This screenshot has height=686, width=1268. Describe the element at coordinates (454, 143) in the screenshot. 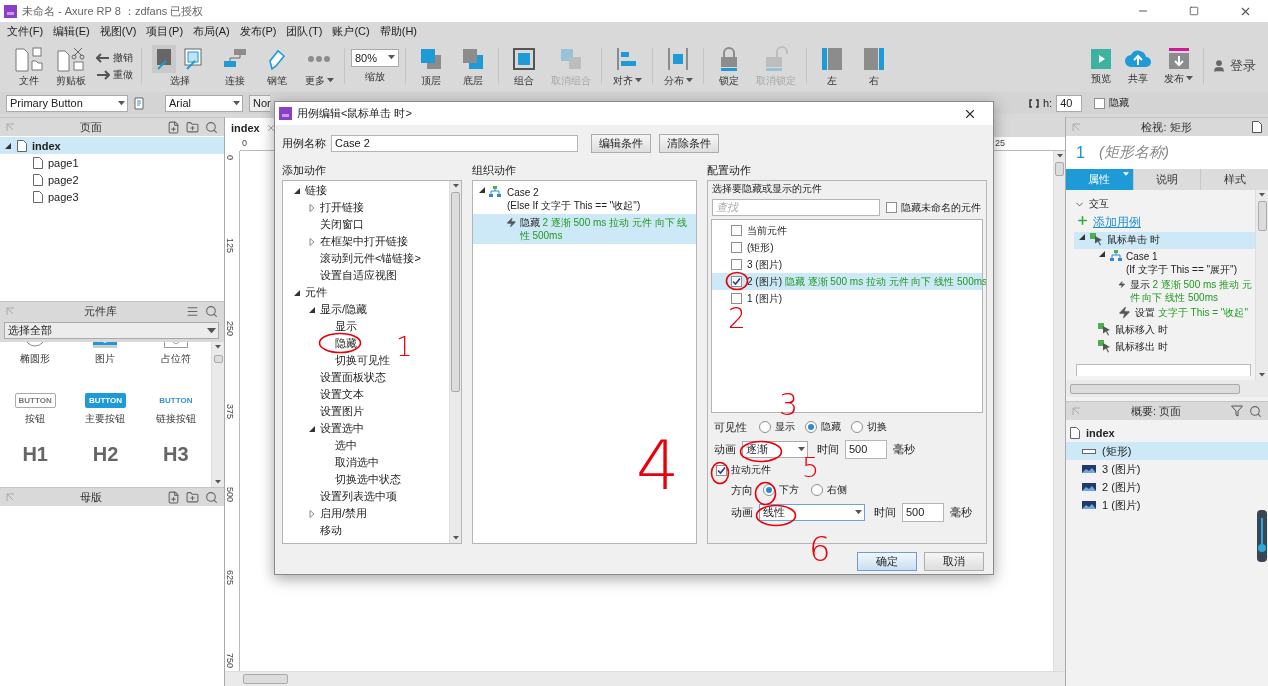

I see `case-name-input: Case 2` at that location.